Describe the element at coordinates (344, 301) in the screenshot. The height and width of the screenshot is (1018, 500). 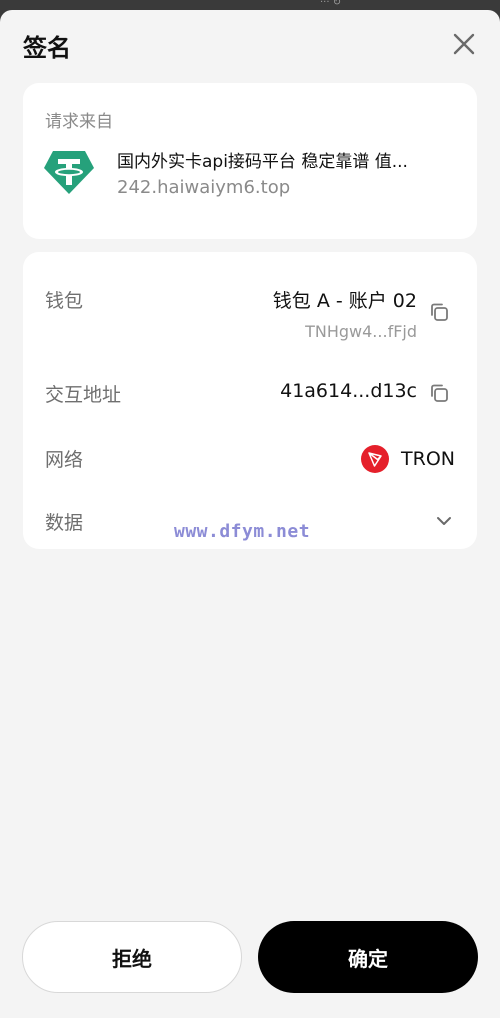
I see `wallet-value: 钱包 A - 账户 02` at that location.